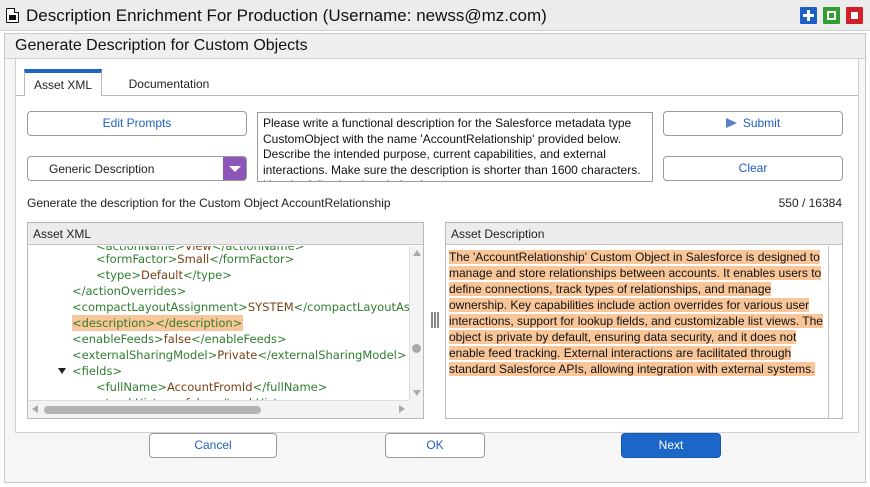 The height and width of the screenshot is (487, 870). I want to click on ok-label: OK, so click(435, 445).